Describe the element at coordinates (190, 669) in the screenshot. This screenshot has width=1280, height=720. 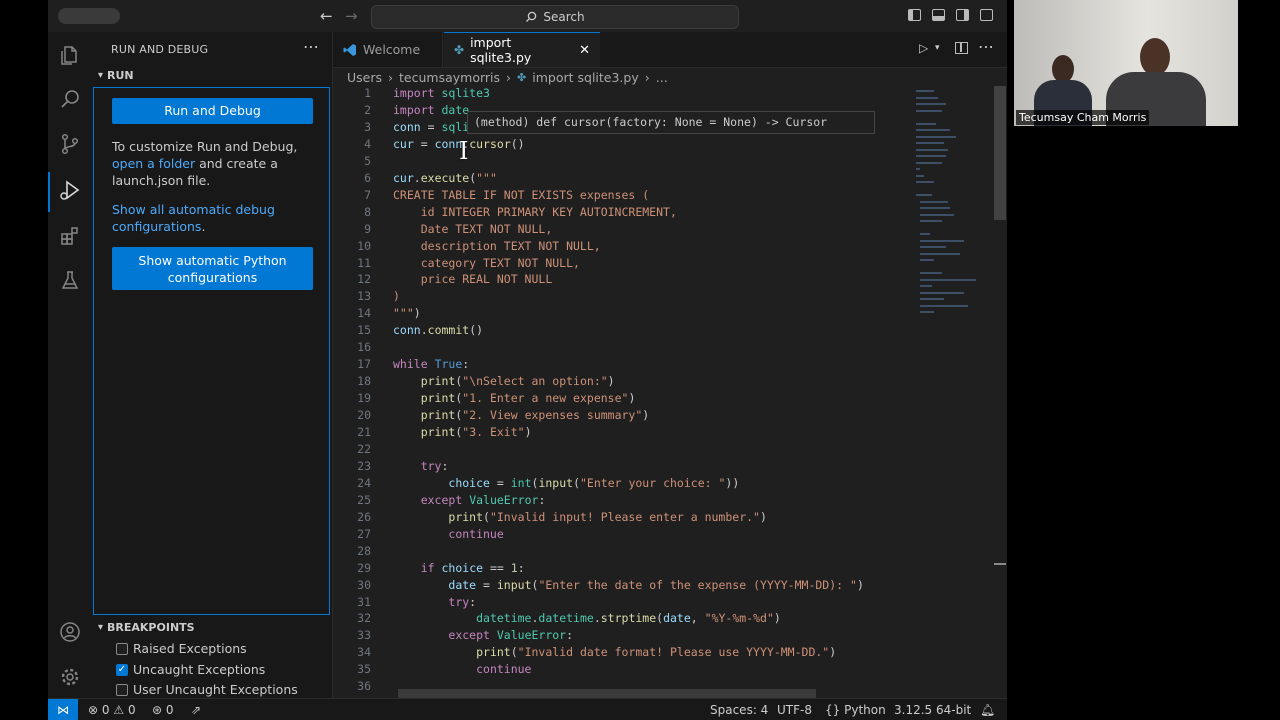
I see `breakpoint-uncaught-exceptions: ✓ Uncaught Exceptions` at that location.